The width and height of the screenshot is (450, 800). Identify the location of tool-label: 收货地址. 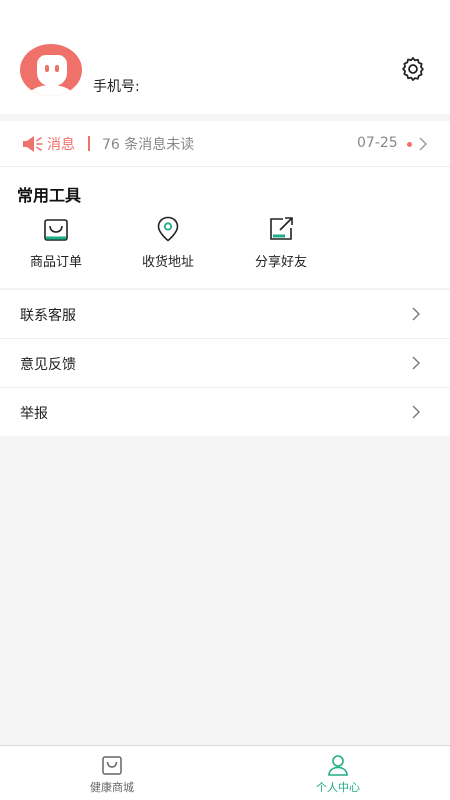
(167, 262).